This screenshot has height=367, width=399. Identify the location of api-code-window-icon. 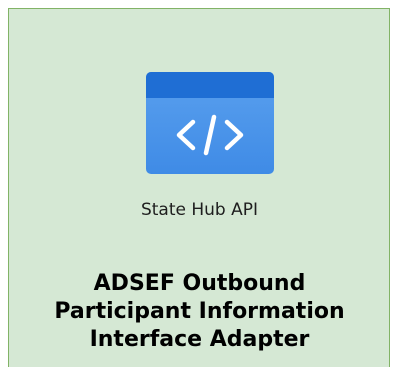
(210, 123).